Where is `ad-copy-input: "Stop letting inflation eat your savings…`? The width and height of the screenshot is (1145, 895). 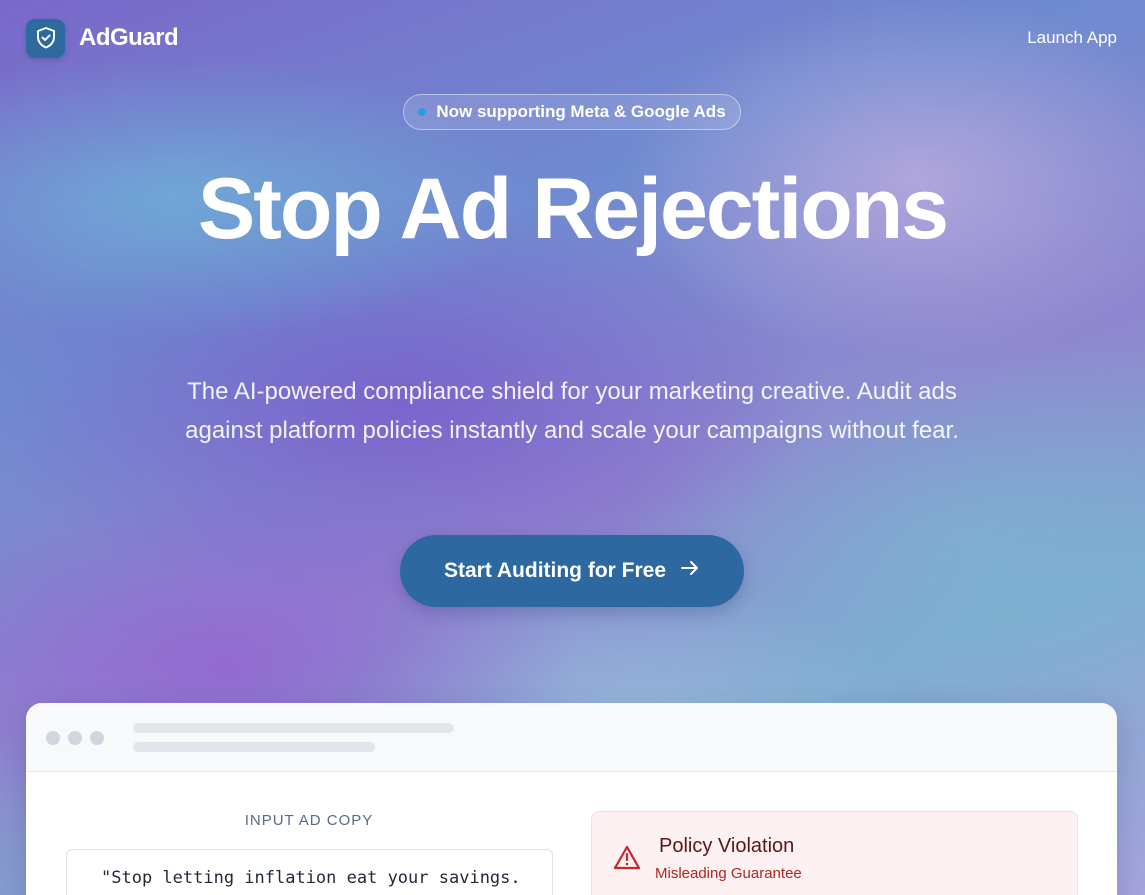
ad-copy-input: "Stop letting inflation eat your savings… is located at coordinates (309, 872).